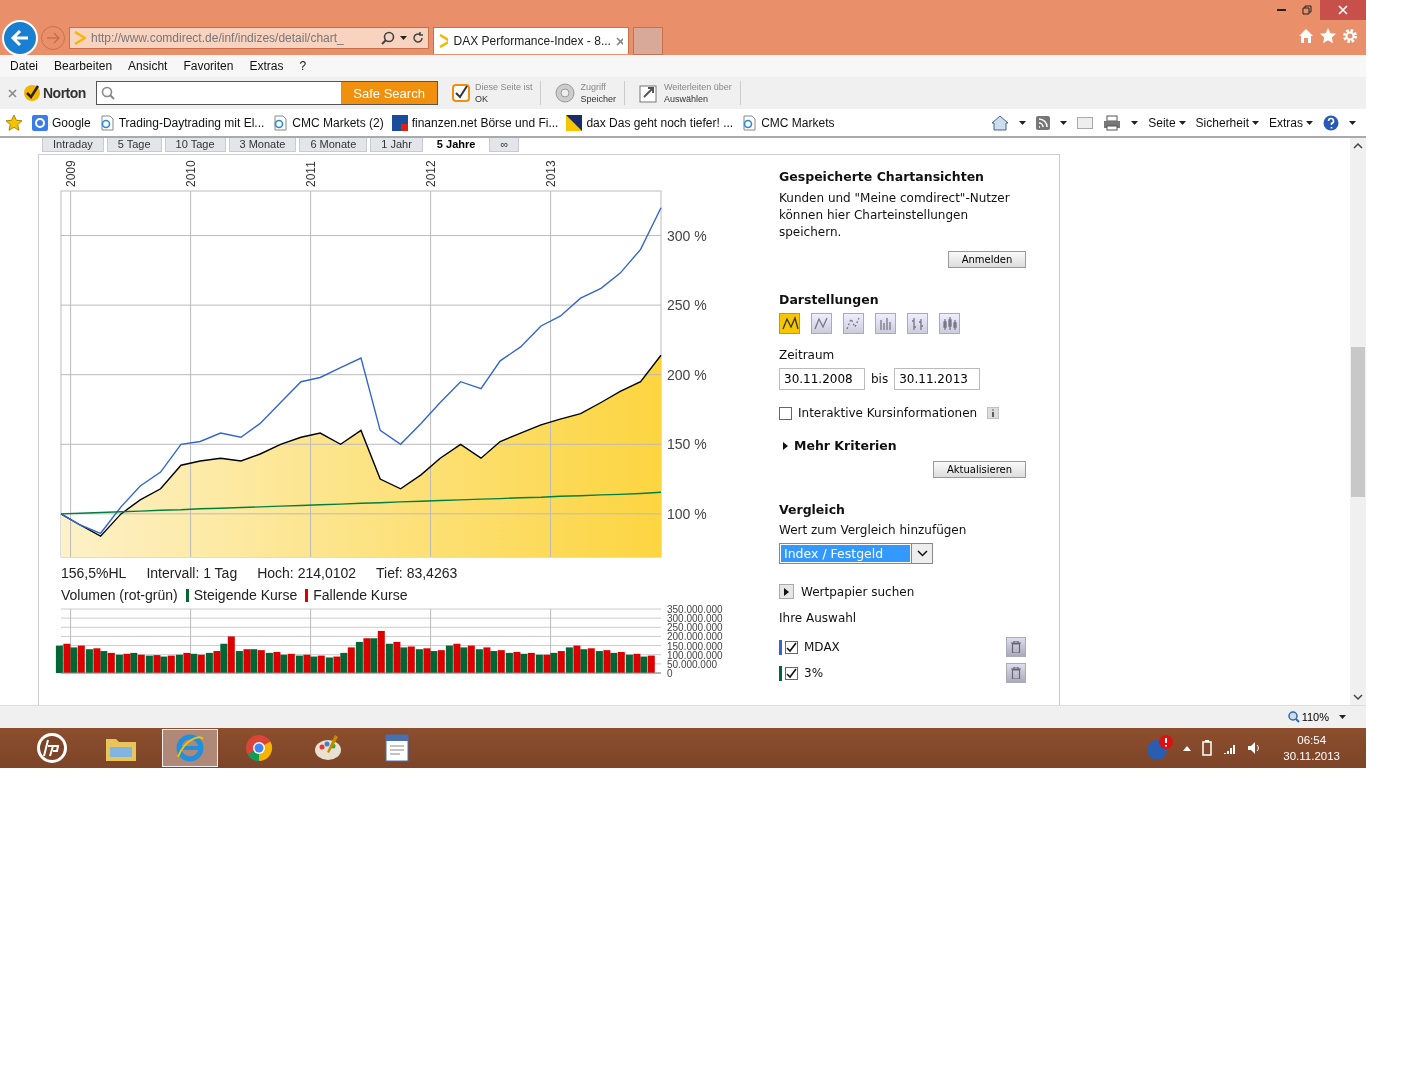  What do you see at coordinates (1187, 748) in the screenshot?
I see `caret-up-icon` at bounding box center [1187, 748].